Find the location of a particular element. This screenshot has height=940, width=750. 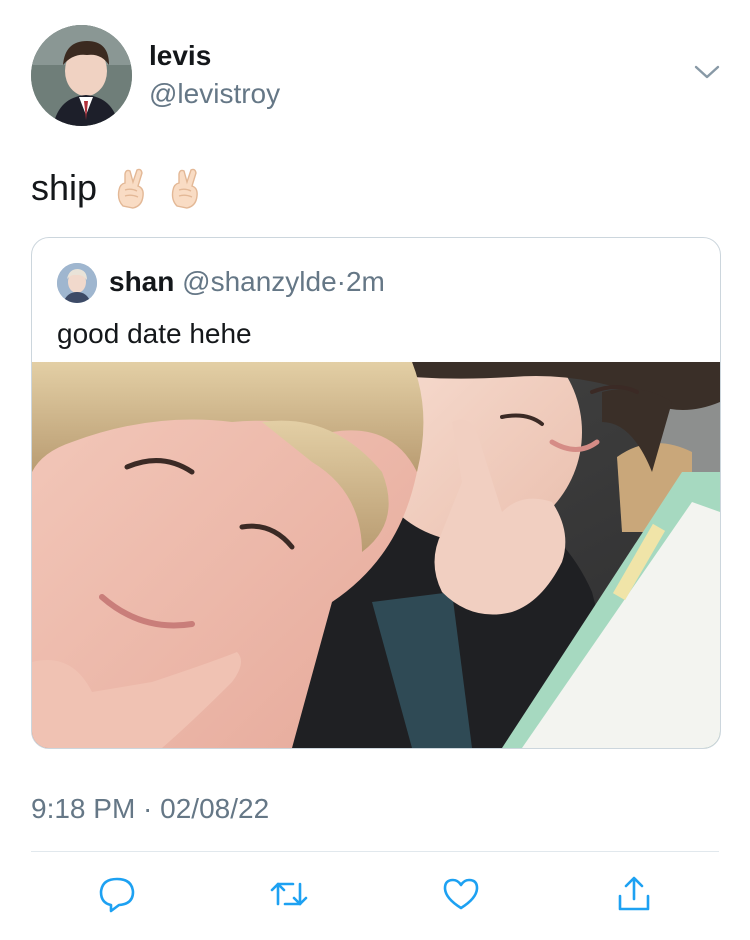

quoted-tweet-time: 2m is located at coordinates (365, 281).